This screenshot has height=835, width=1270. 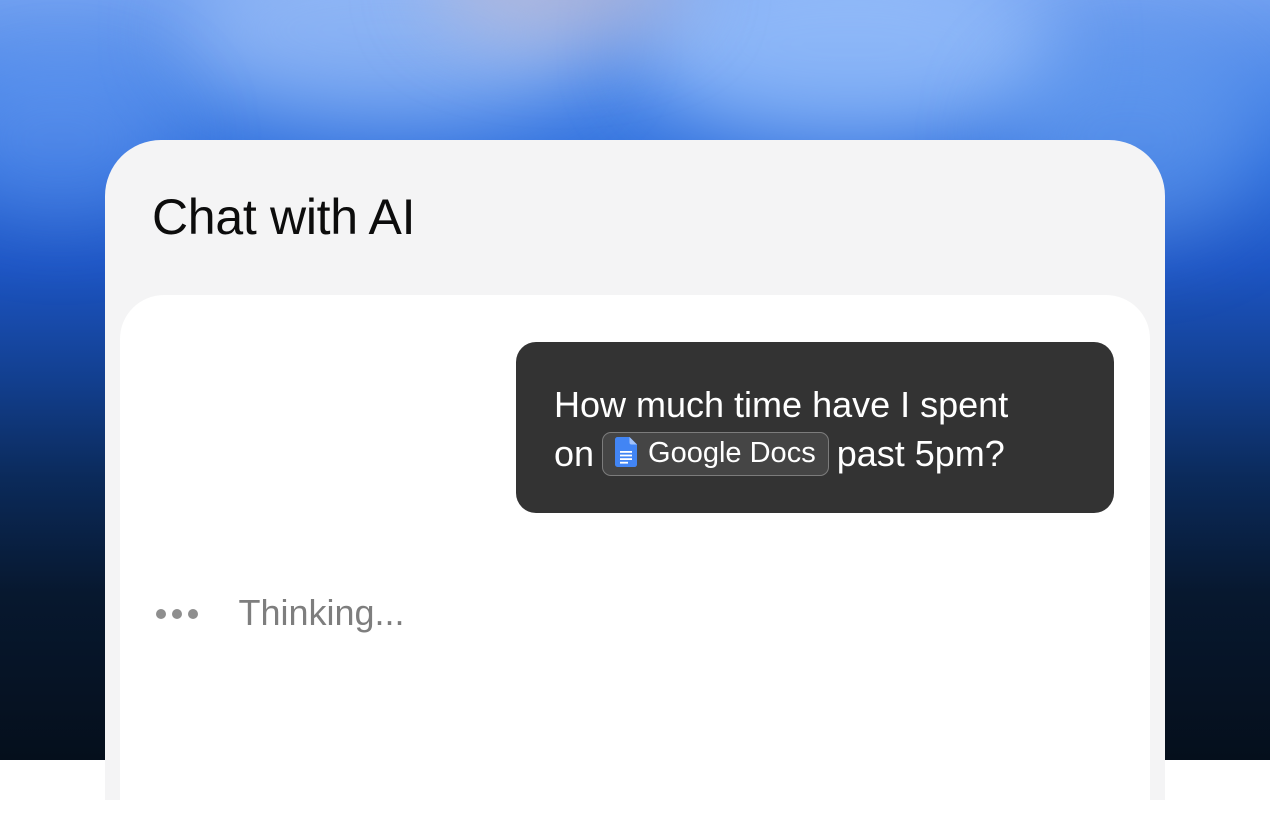 I want to click on typing-dots-icon, so click(x=180, y=613).